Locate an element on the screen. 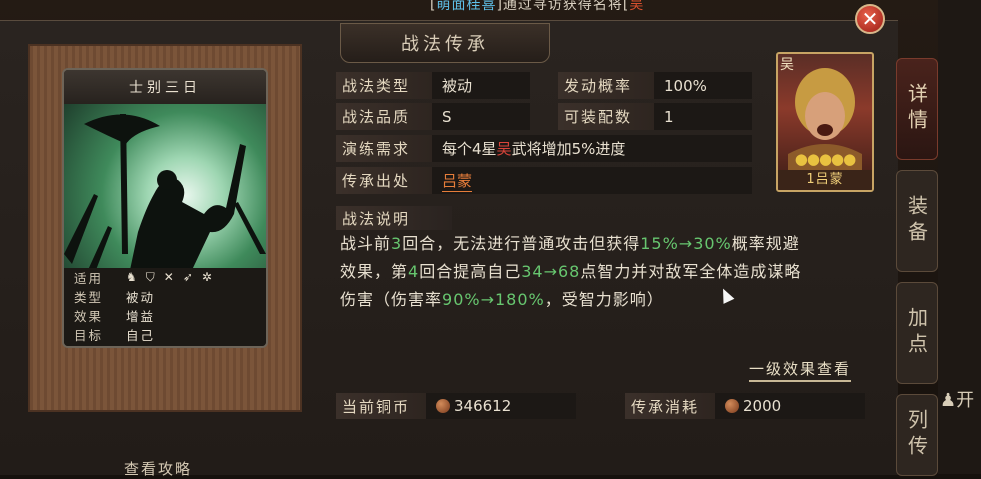 The height and width of the screenshot is (479, 981). attr-training-req: 演练需求 每个4星吴武将增加5%进度 is located at coordinates (544, 148).